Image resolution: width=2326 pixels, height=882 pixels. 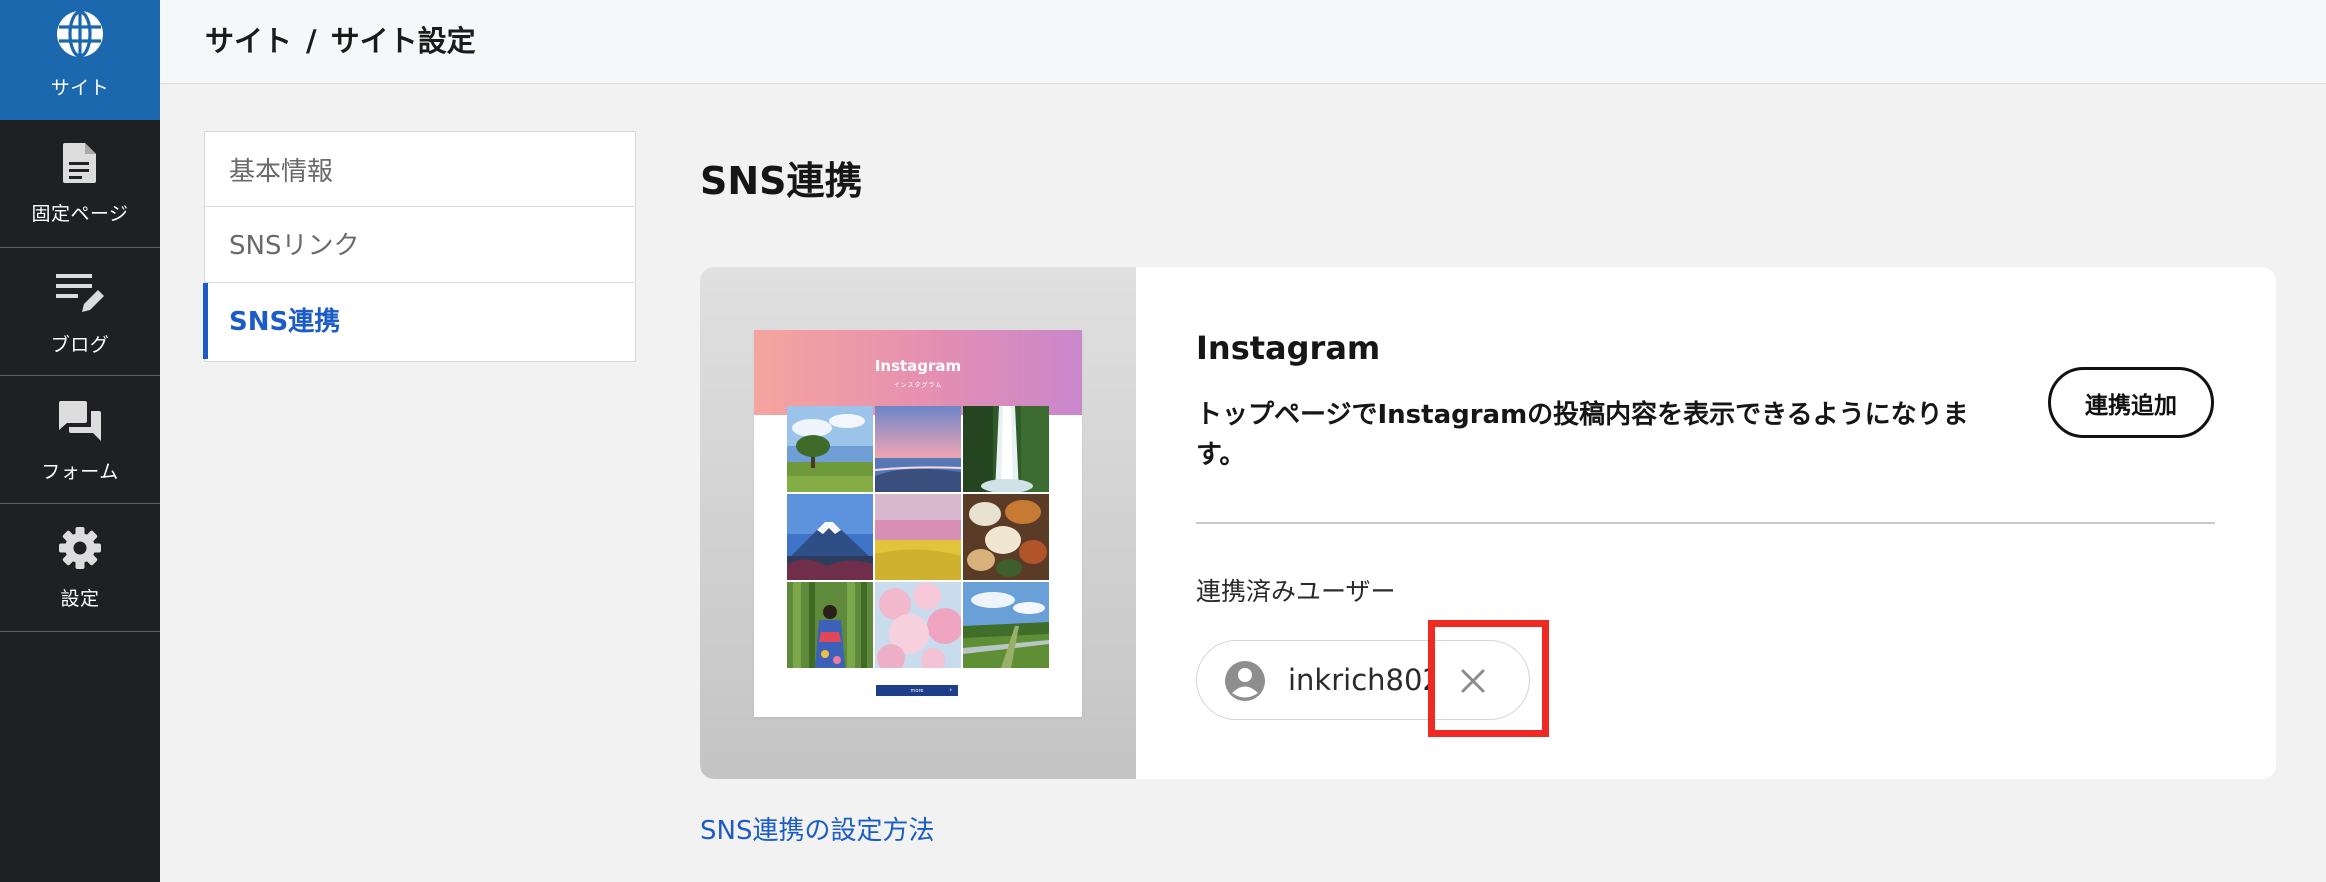 I want to click on submenu-item-basic-info: 基本情報, so click(x=419, y=169).